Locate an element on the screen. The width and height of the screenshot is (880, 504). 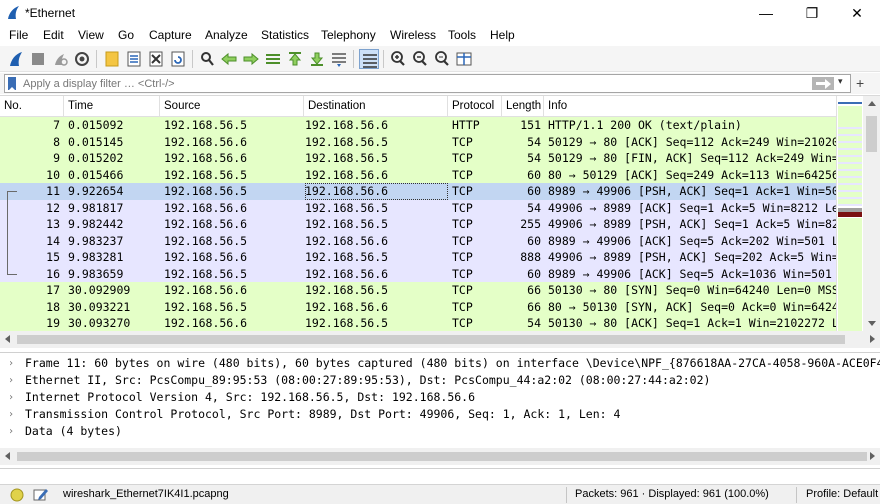
close-file-icon is located at coordinates (156, 59).